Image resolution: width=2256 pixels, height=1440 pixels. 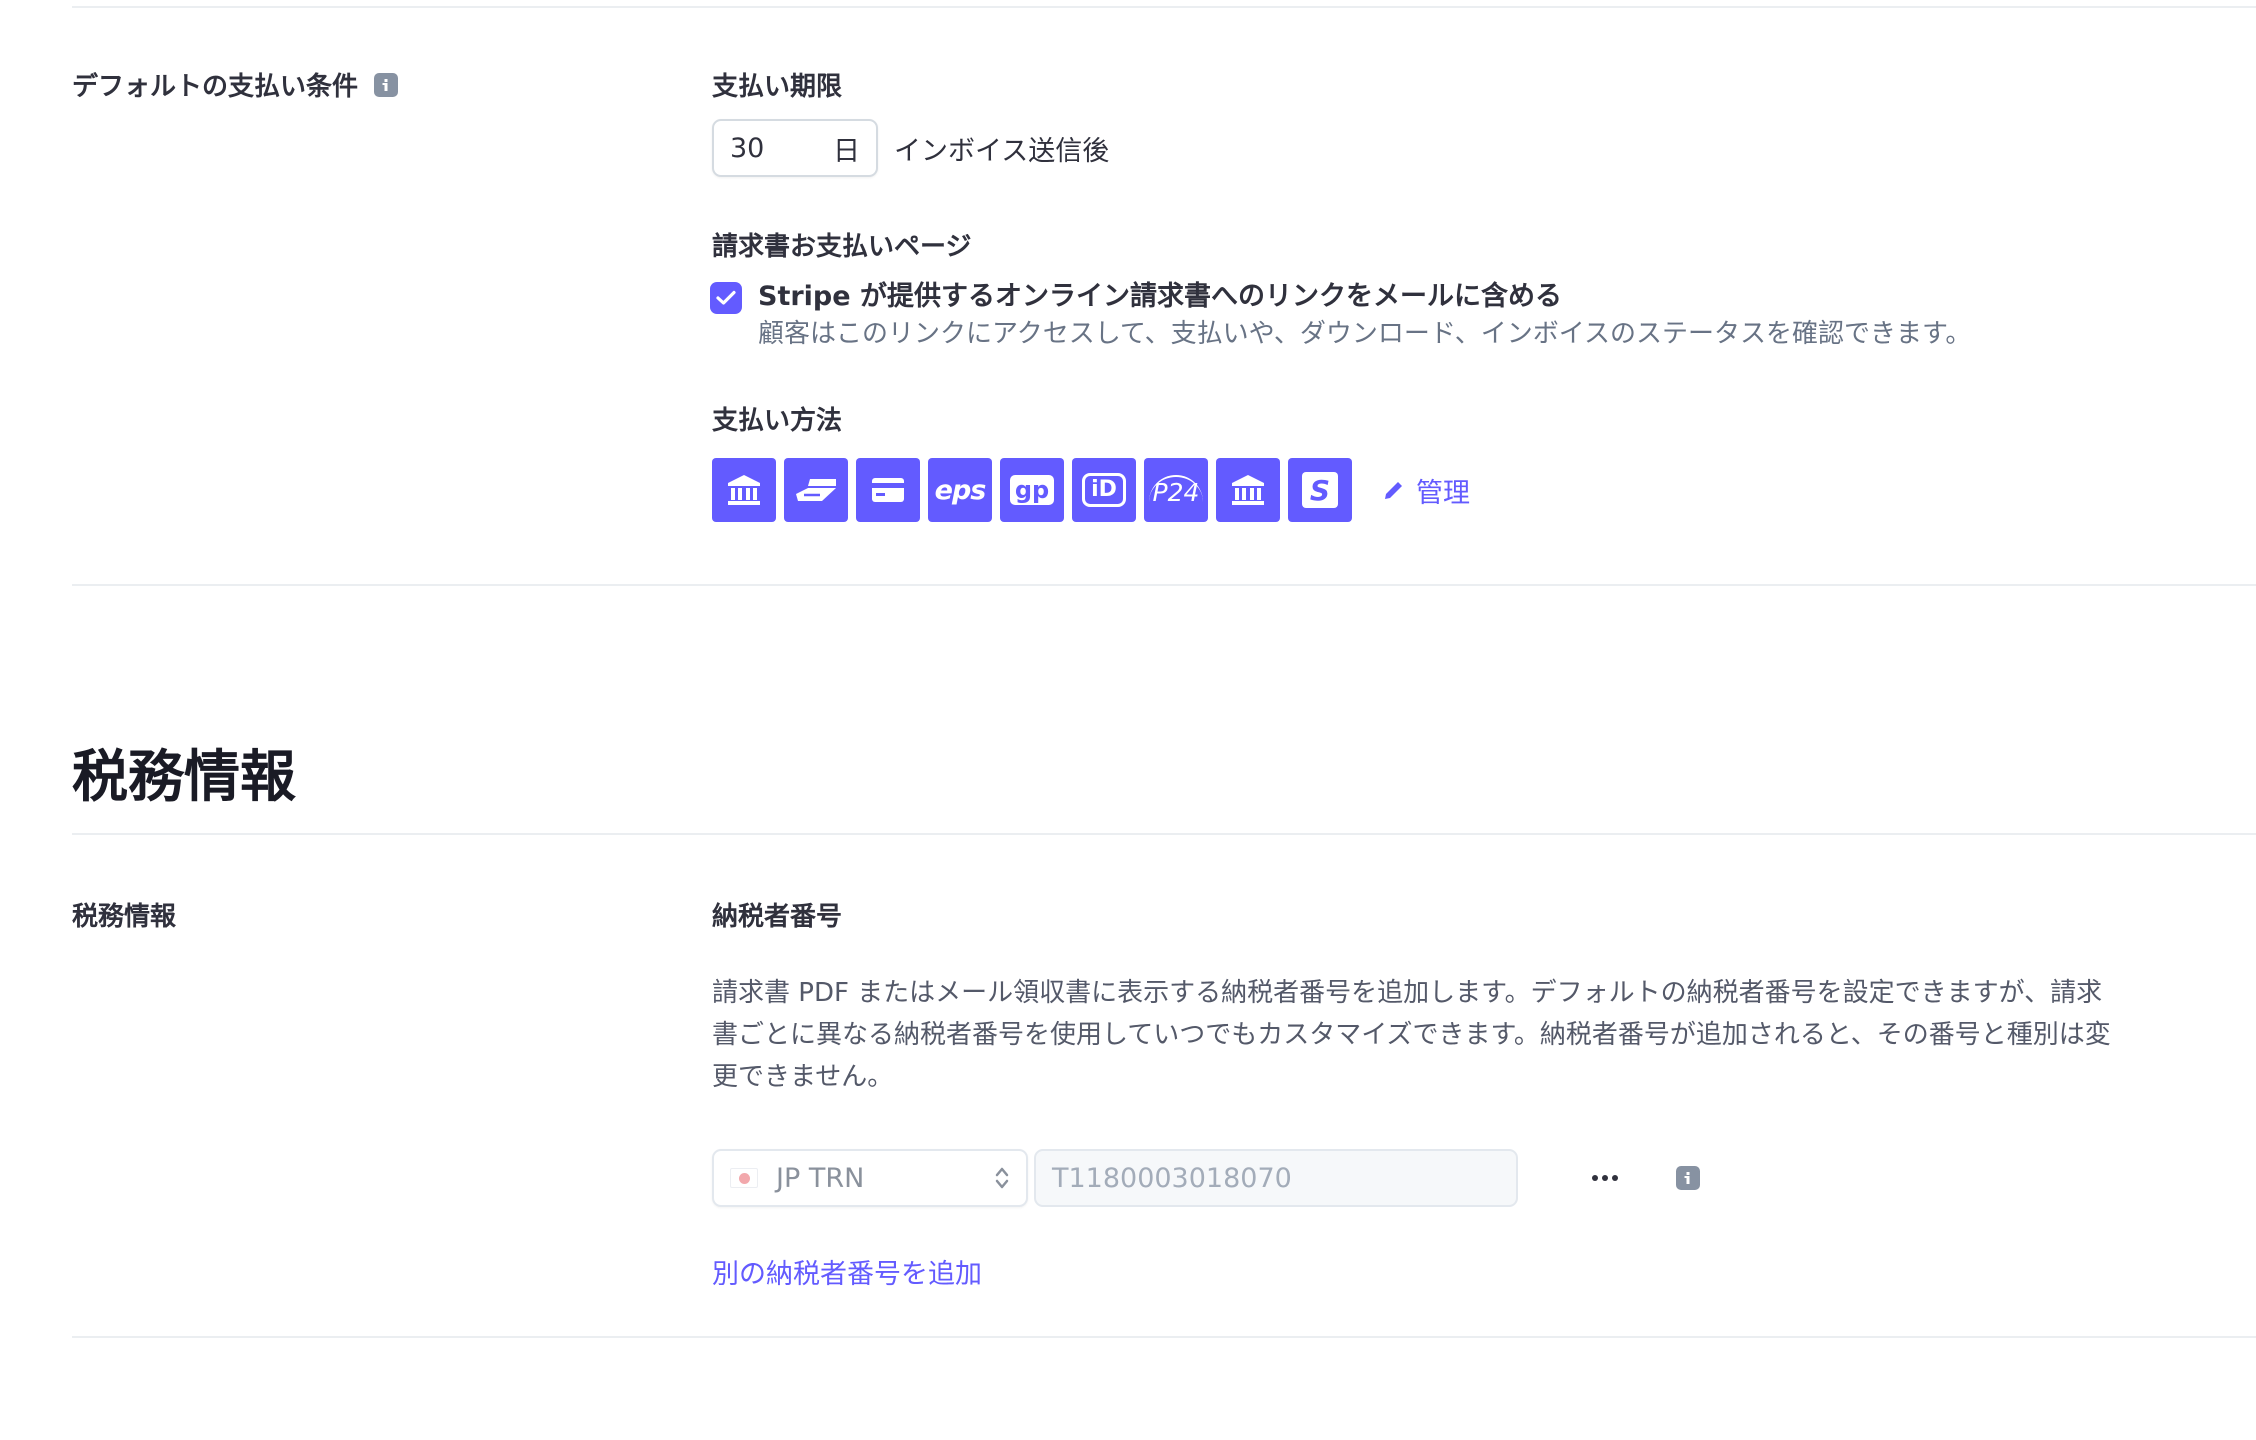 I want to click on card-icon, so click(x=888, y=490).